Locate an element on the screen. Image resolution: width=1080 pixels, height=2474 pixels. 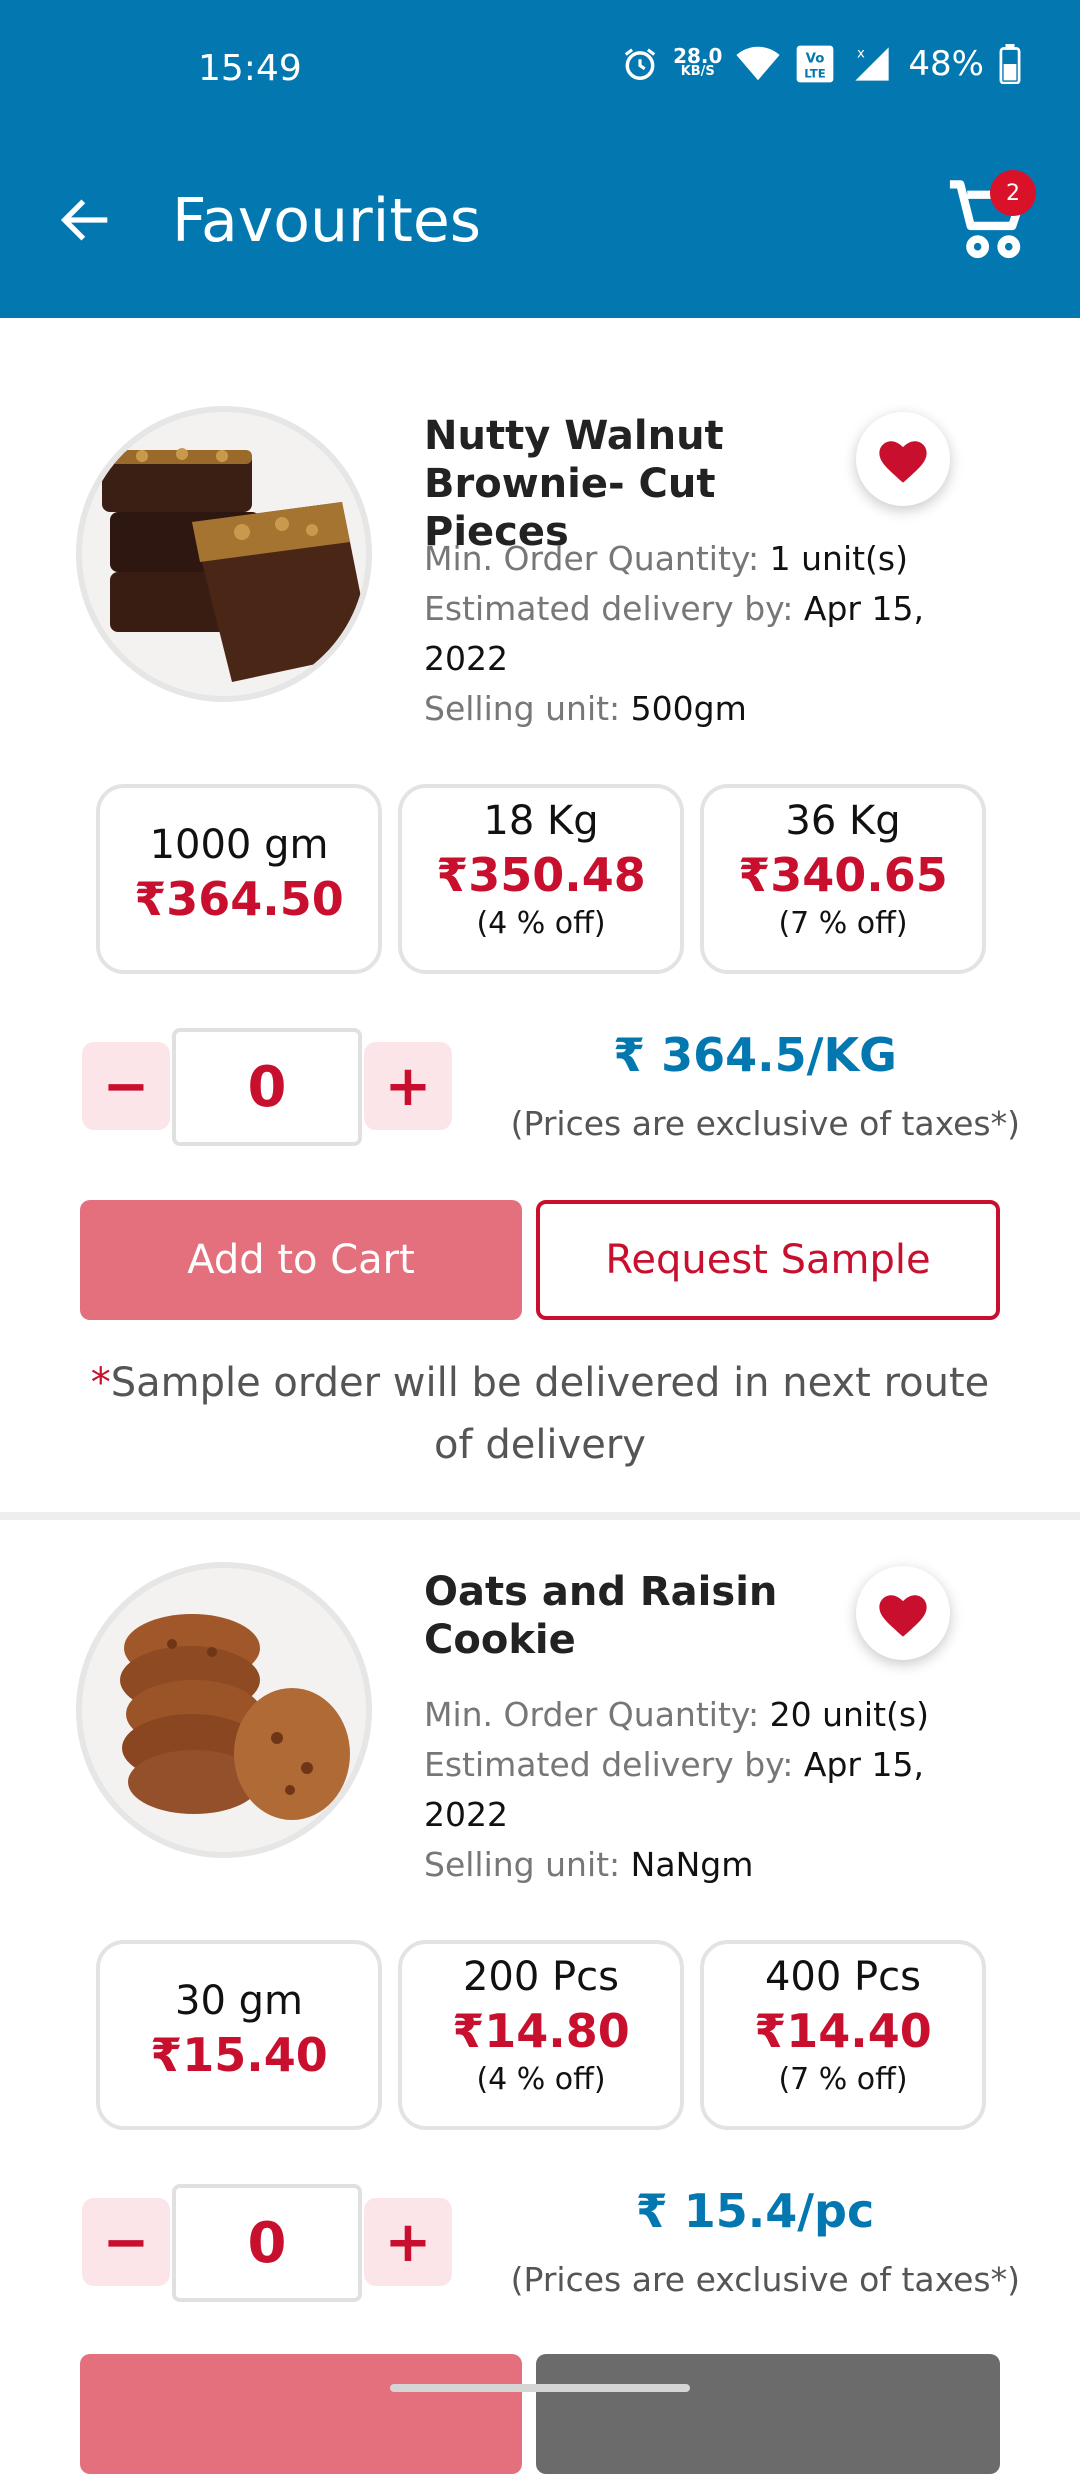
tier-quantity: 36 Kg is located at coordinates (843, 821).